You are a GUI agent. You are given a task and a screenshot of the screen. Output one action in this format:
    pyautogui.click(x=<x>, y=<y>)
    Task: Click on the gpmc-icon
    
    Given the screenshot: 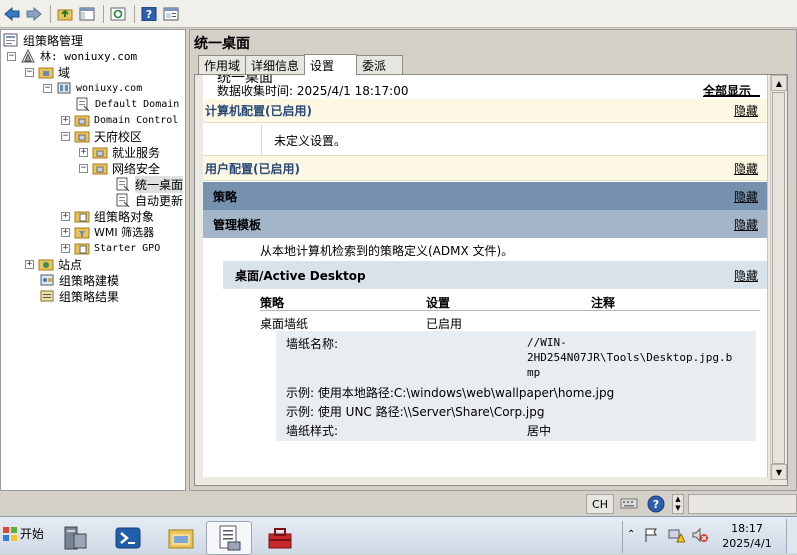 What is the action you would take?
    pyautogui.click(x=10, y=40)
    